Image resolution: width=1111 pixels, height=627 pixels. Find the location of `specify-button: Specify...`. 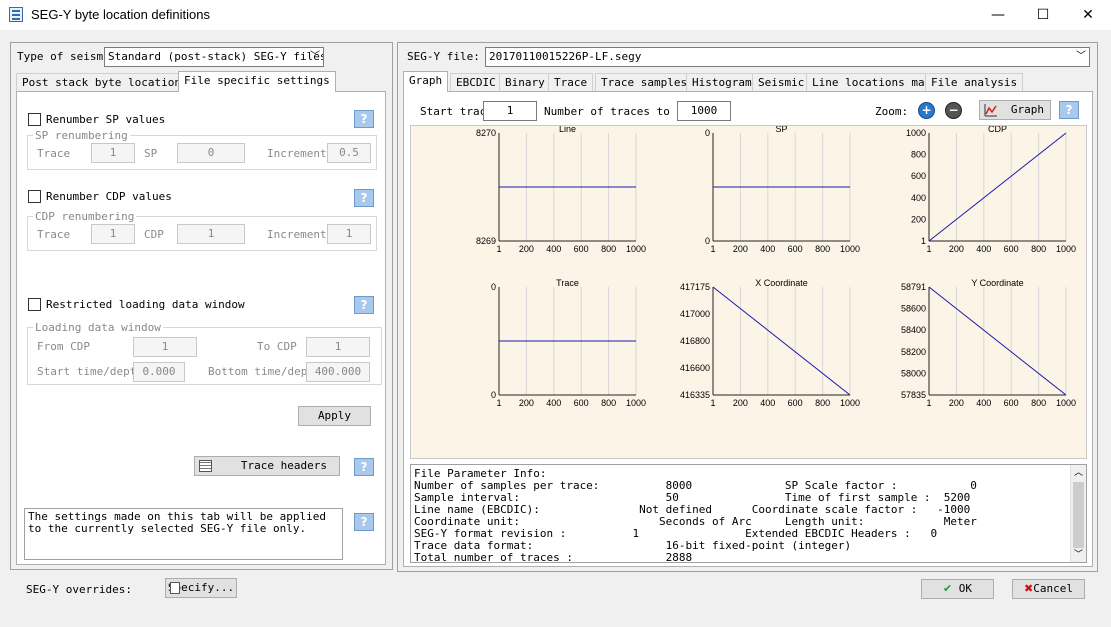

specify-button: Specify... is located at coordinates (201, 588).